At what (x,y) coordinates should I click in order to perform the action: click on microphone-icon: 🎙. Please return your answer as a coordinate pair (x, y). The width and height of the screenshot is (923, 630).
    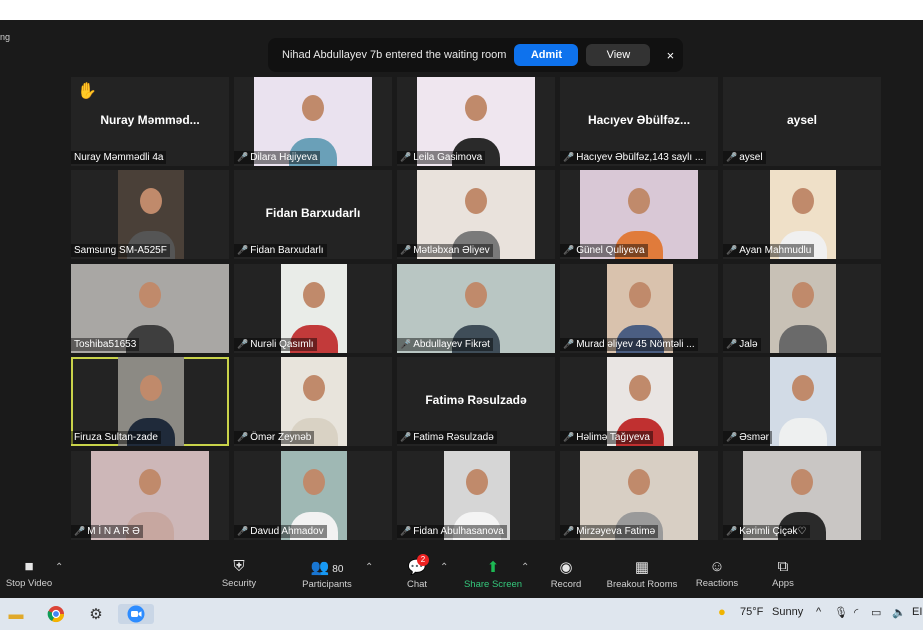
    Looking at the image, I should click on (841, 612).